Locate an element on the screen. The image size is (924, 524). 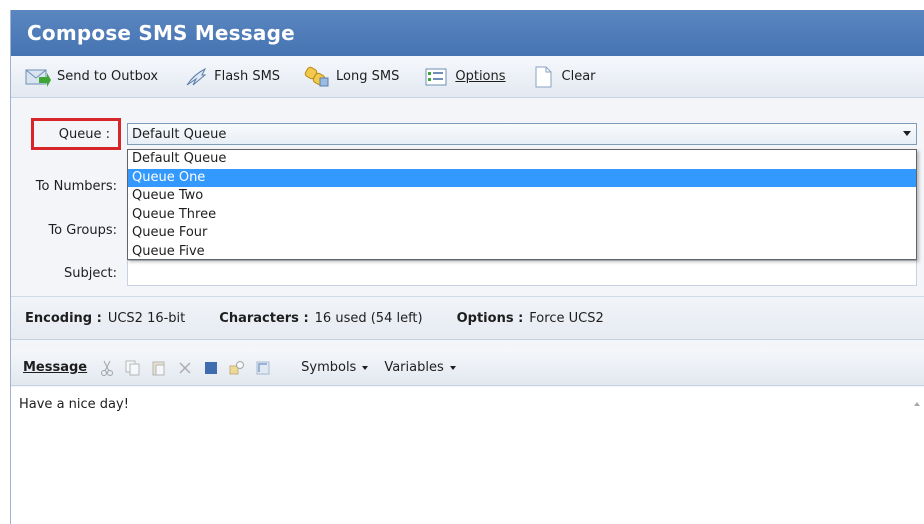
scroll-up-icon is located at coordinates (917, 404).